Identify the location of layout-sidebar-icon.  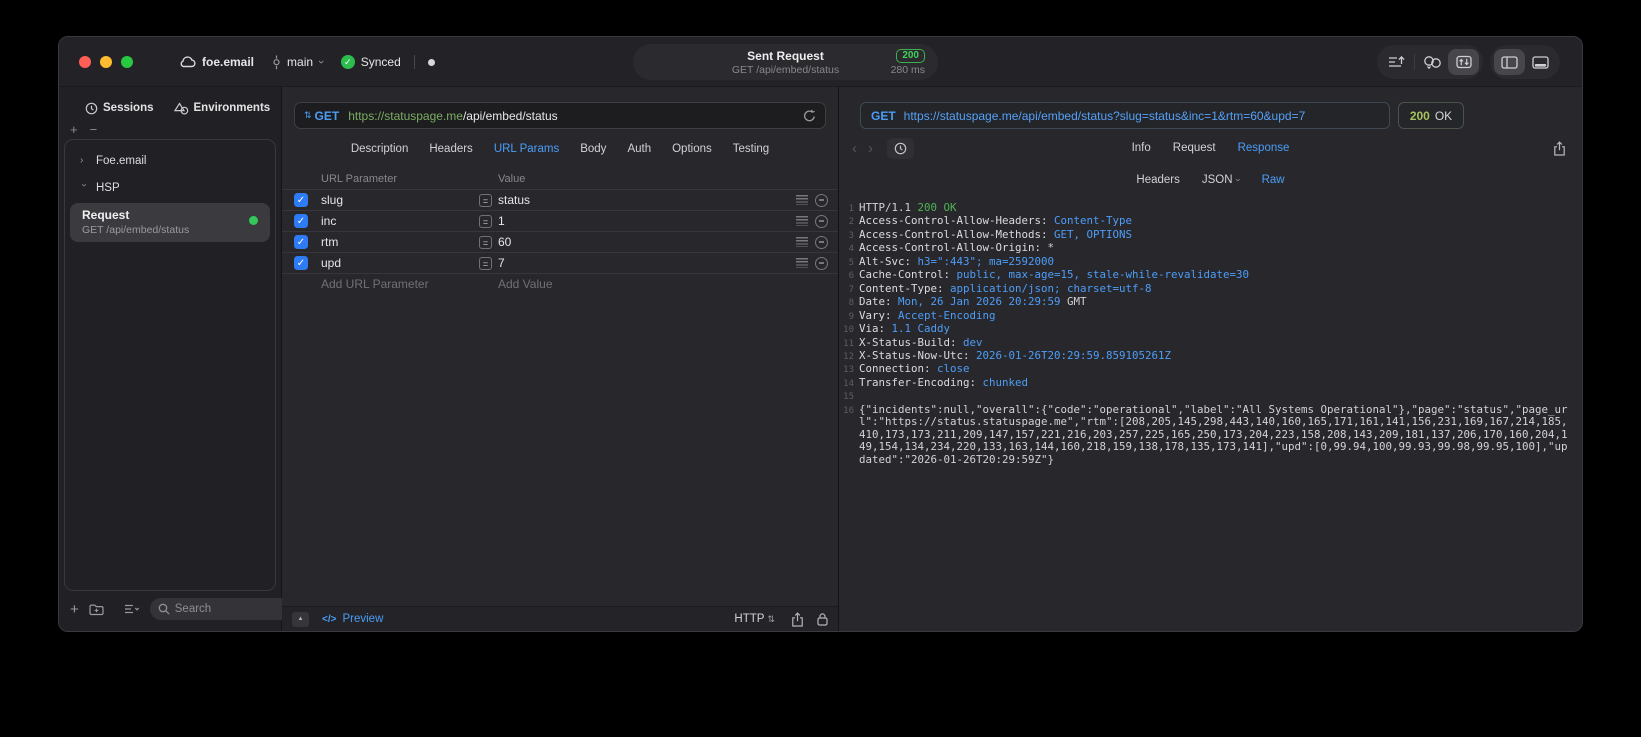
(1509, 62).